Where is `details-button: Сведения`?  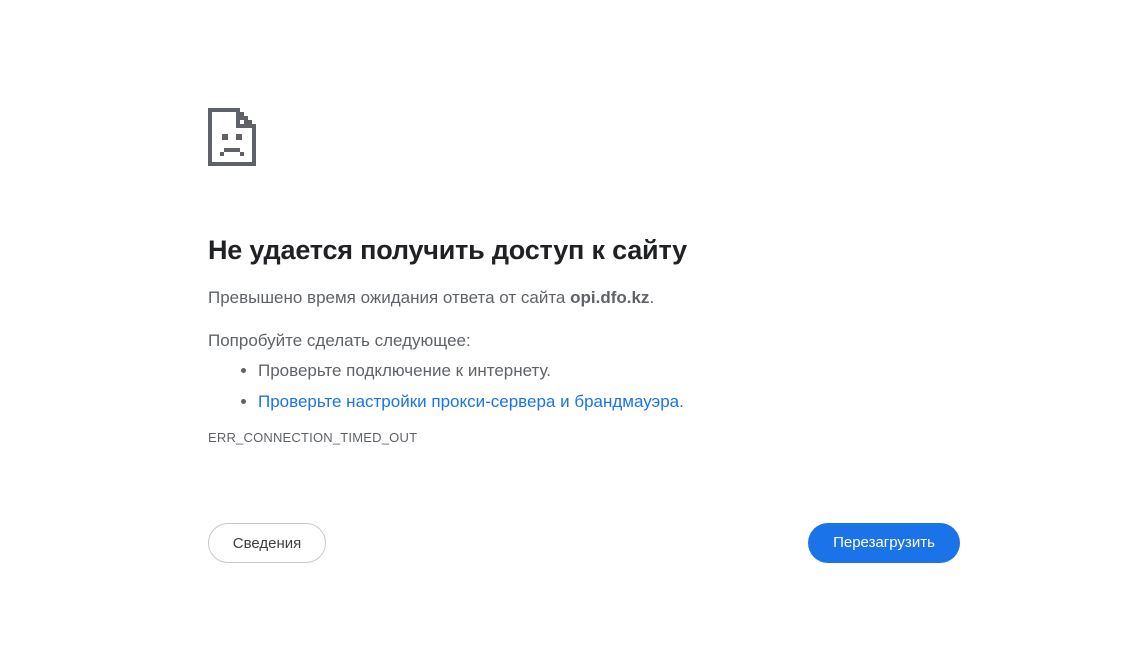
details-button: Сведения is located at coordinates (267, 543).